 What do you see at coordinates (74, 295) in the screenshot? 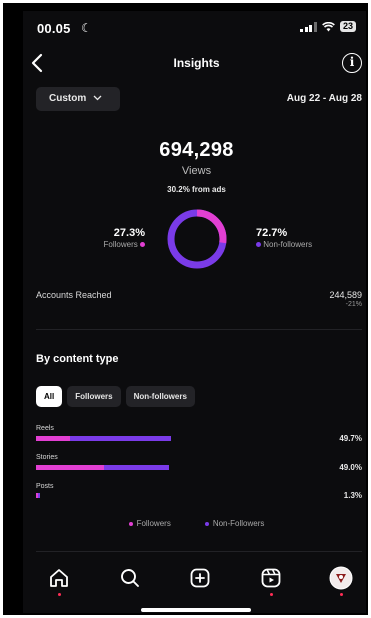
I see `accounts-reached-label: Accounts Reached` at bounding box center [74, 295].